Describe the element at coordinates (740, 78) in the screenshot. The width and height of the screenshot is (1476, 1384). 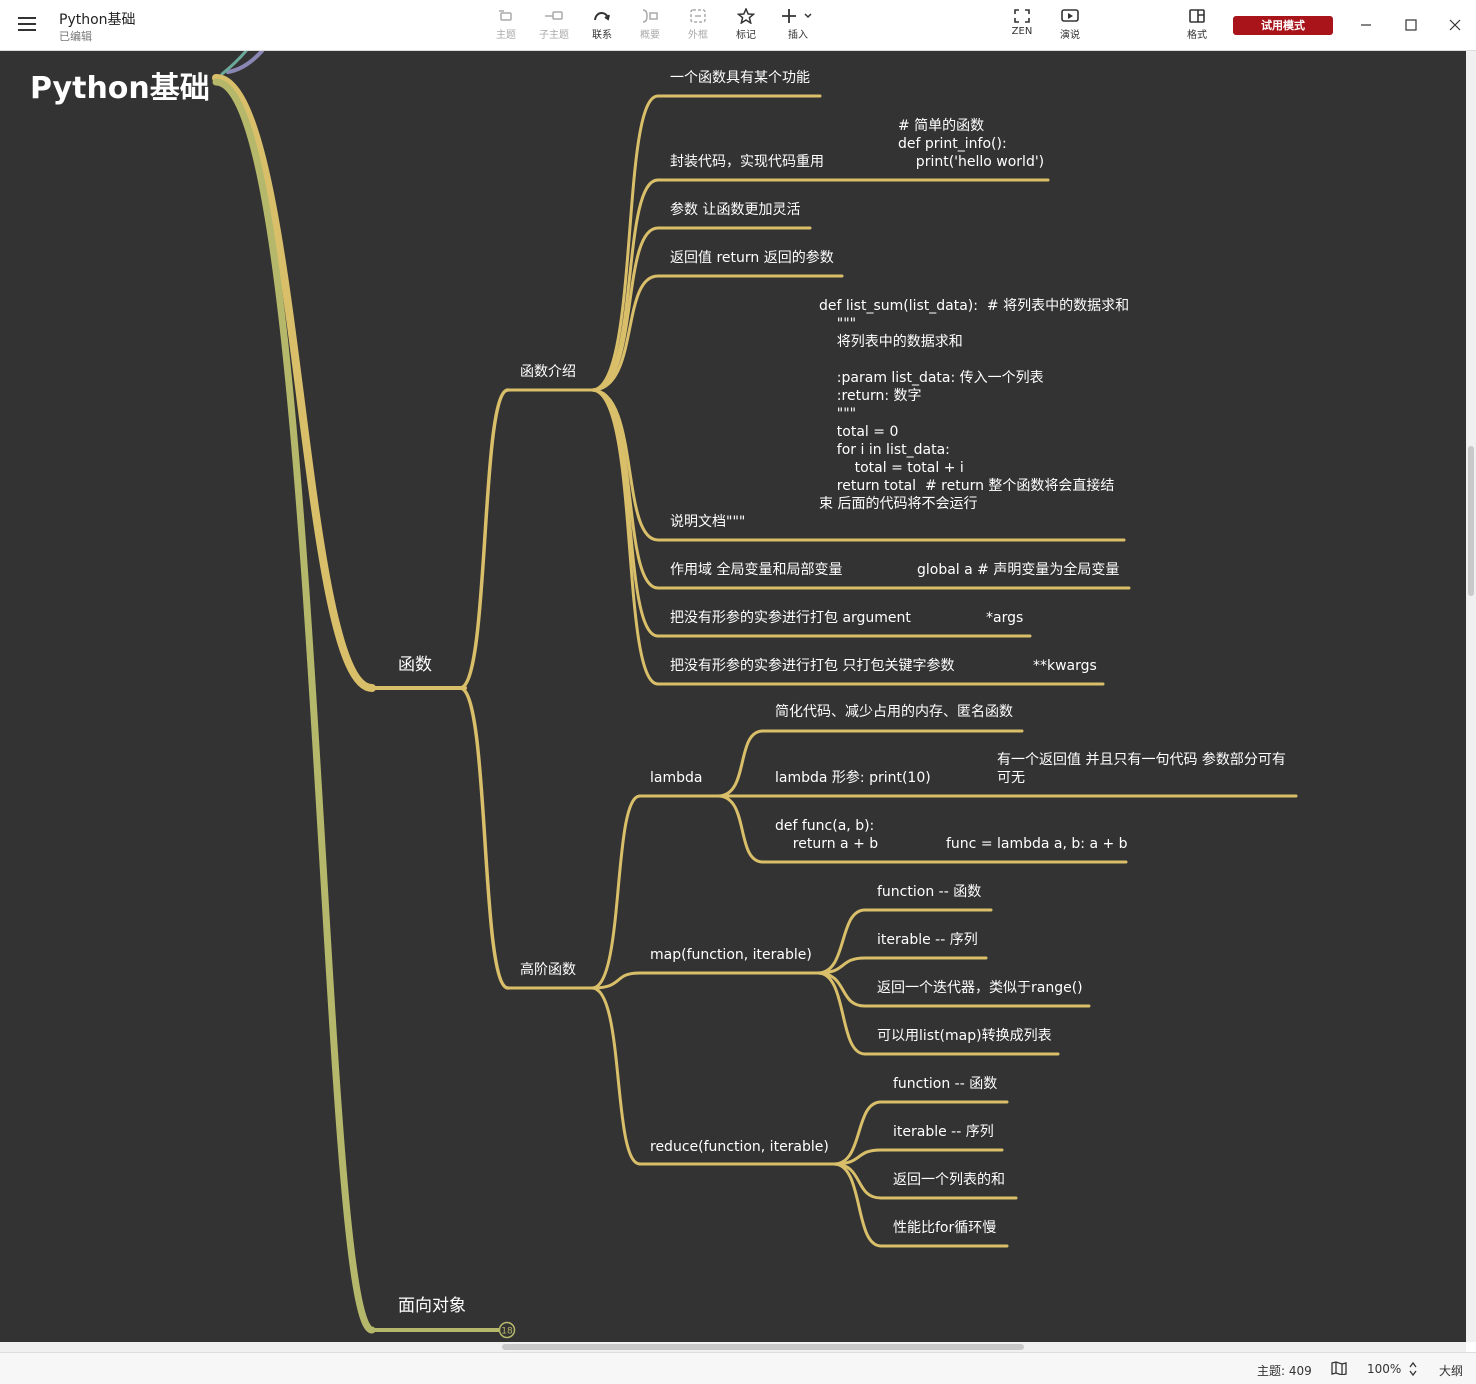
I see `intro-item: 一个函数具有某个功能` at that location.